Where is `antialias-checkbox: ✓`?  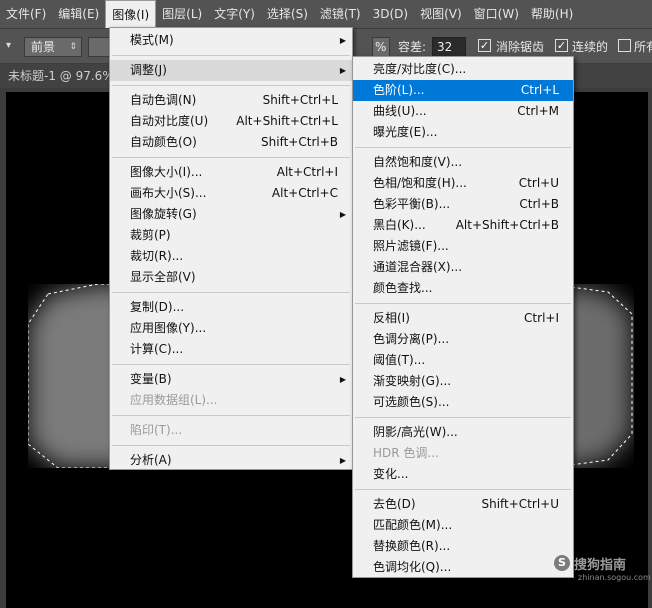
antialias-checkbox: ✓ is located at coordinates (484, 45).